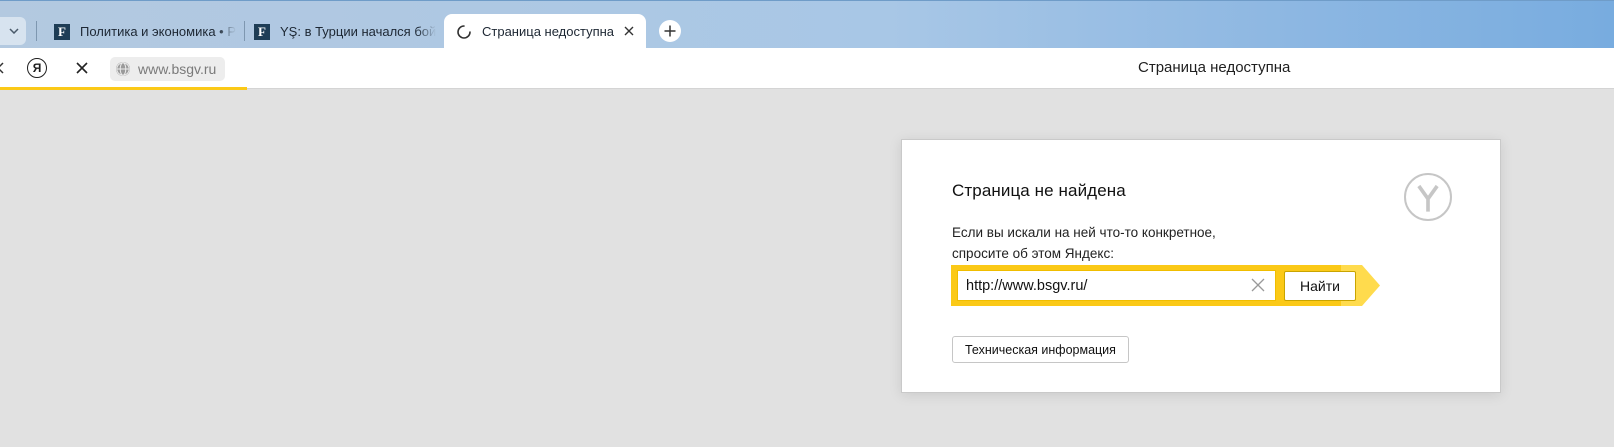 This screenshot has height=447, width=1614. I want to click on yandex-button: Я, so click(37, 68).